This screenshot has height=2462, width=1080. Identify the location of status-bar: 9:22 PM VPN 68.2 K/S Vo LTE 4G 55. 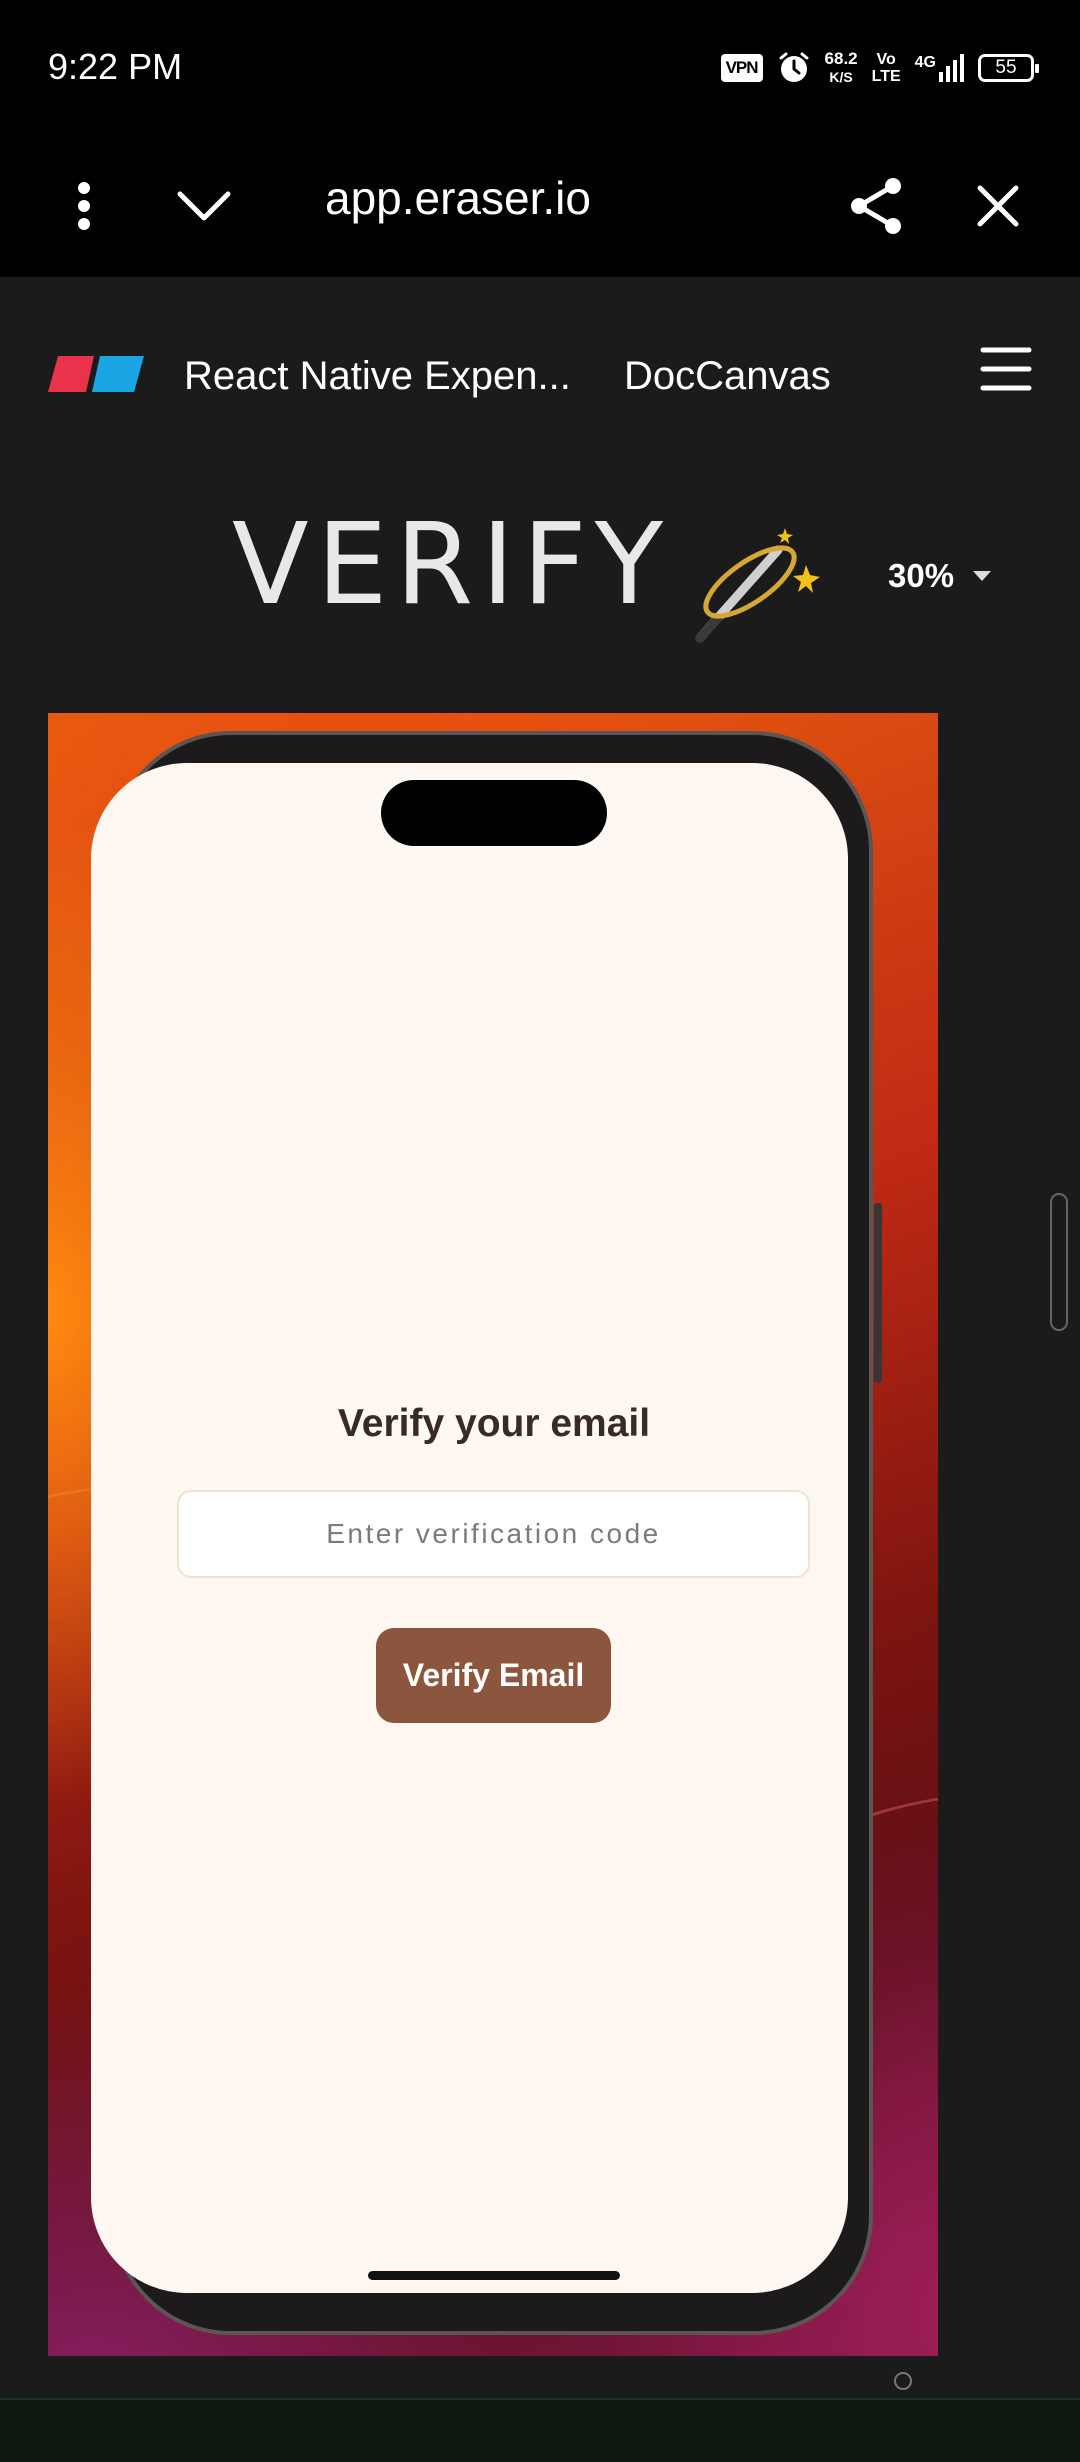
(540, 67).